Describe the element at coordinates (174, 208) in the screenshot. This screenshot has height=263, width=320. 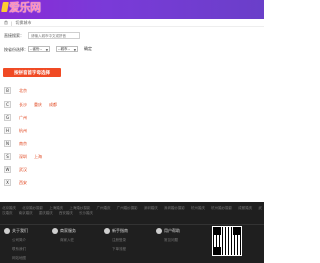
I see `footer-link: 深圳婚纱摄影` at that location.